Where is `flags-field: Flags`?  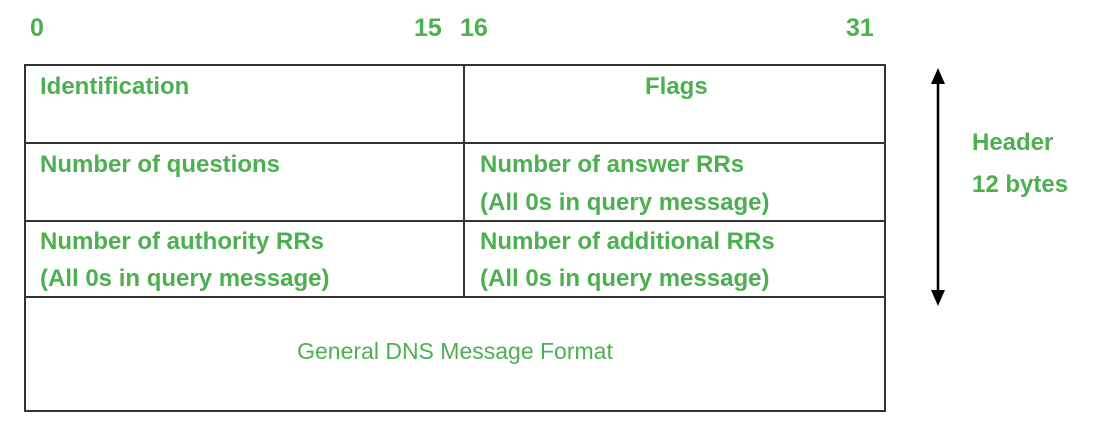 flags-field: Flags is located at coordinates (676, 86).